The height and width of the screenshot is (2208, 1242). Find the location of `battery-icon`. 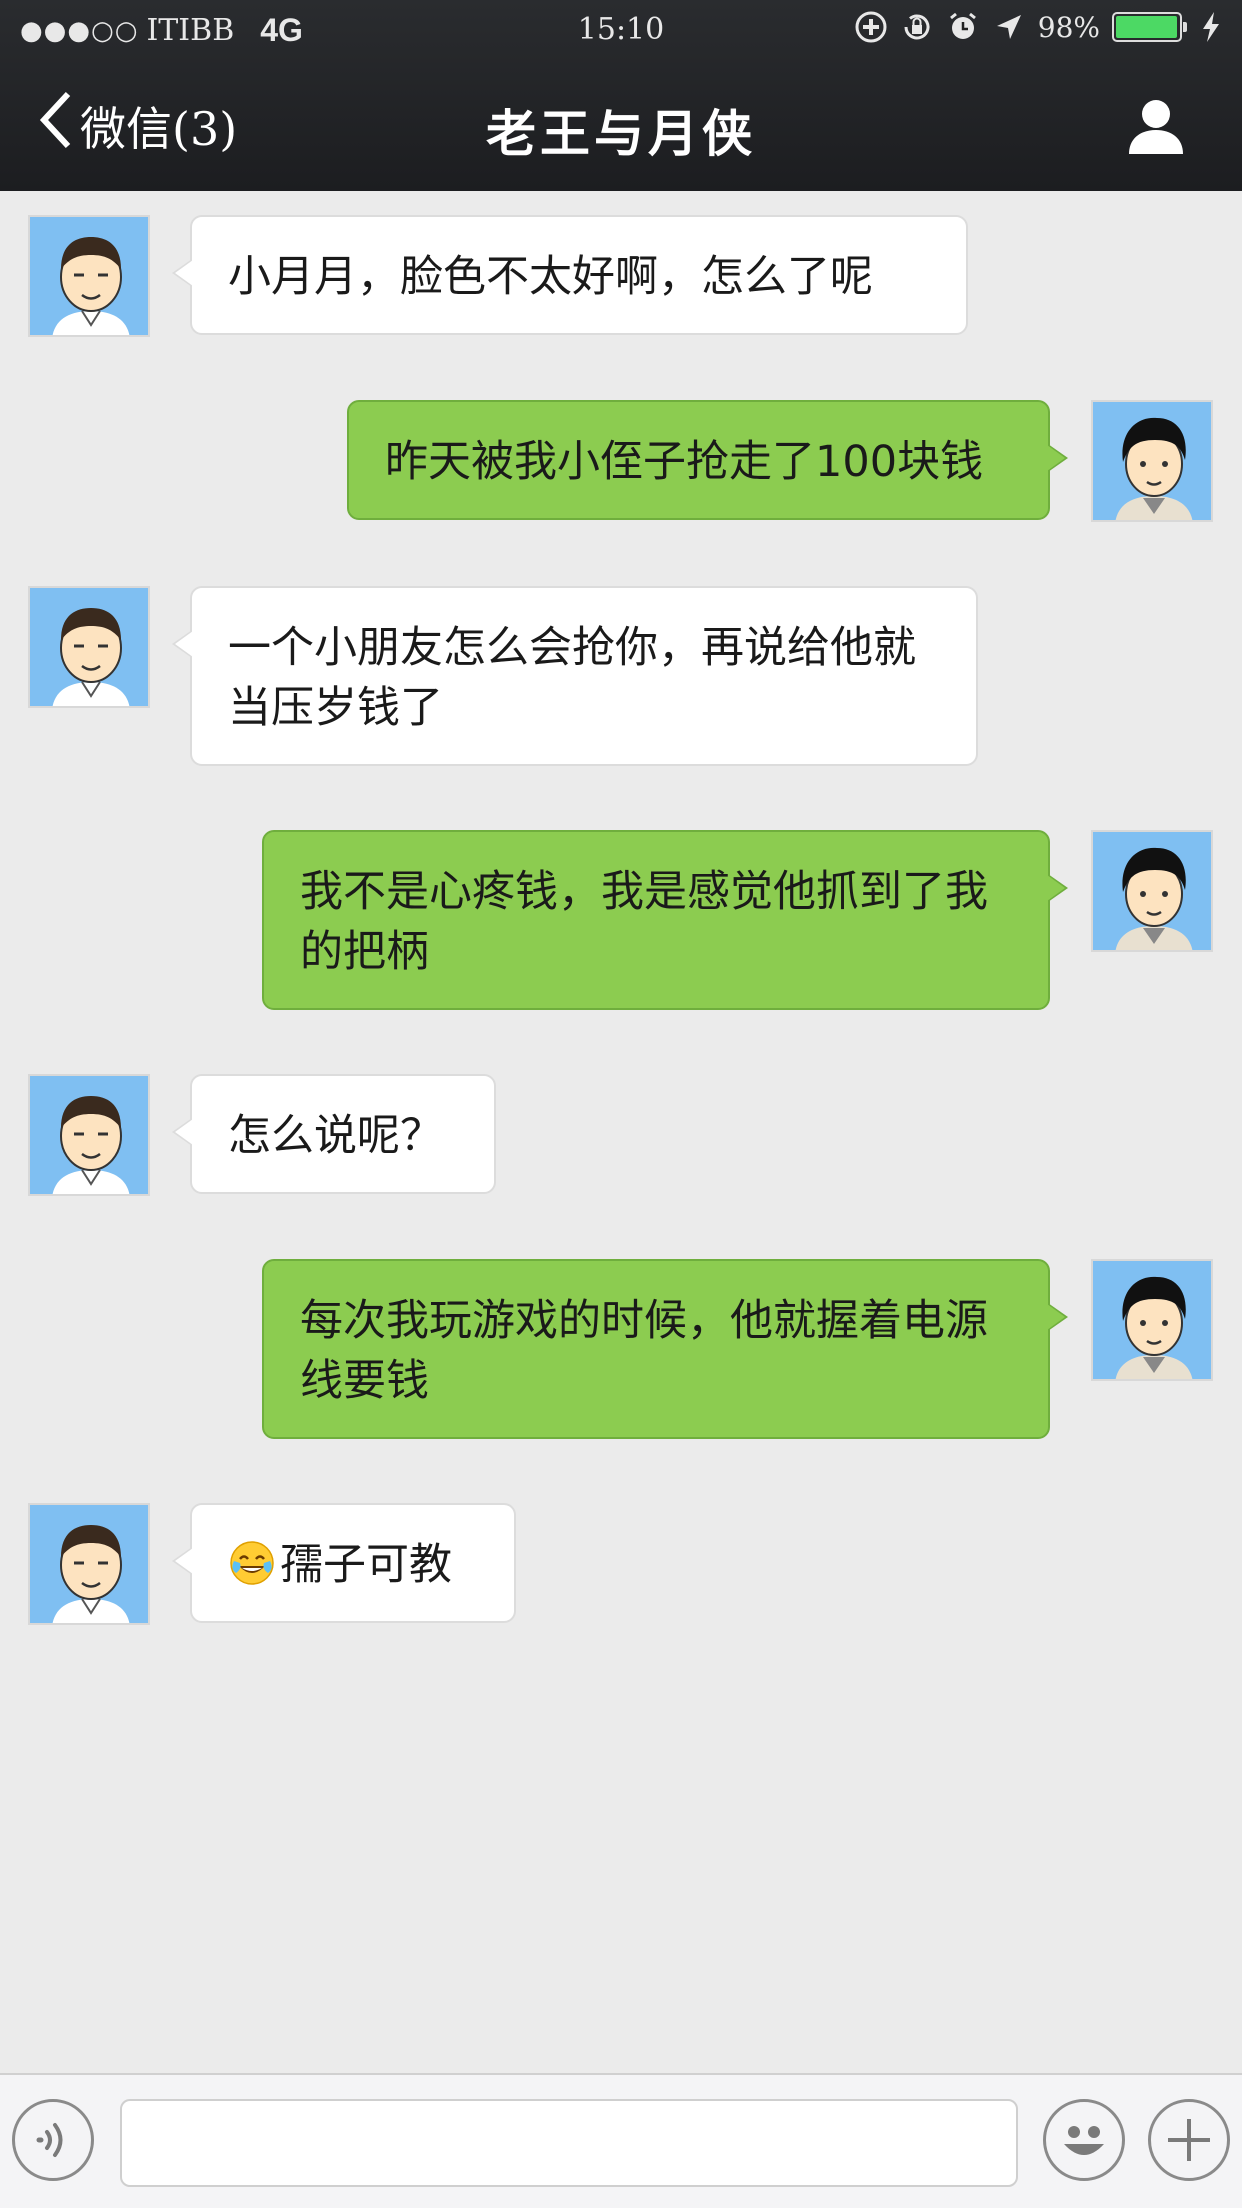

battery-icon is located at coordinates (1149, 27).